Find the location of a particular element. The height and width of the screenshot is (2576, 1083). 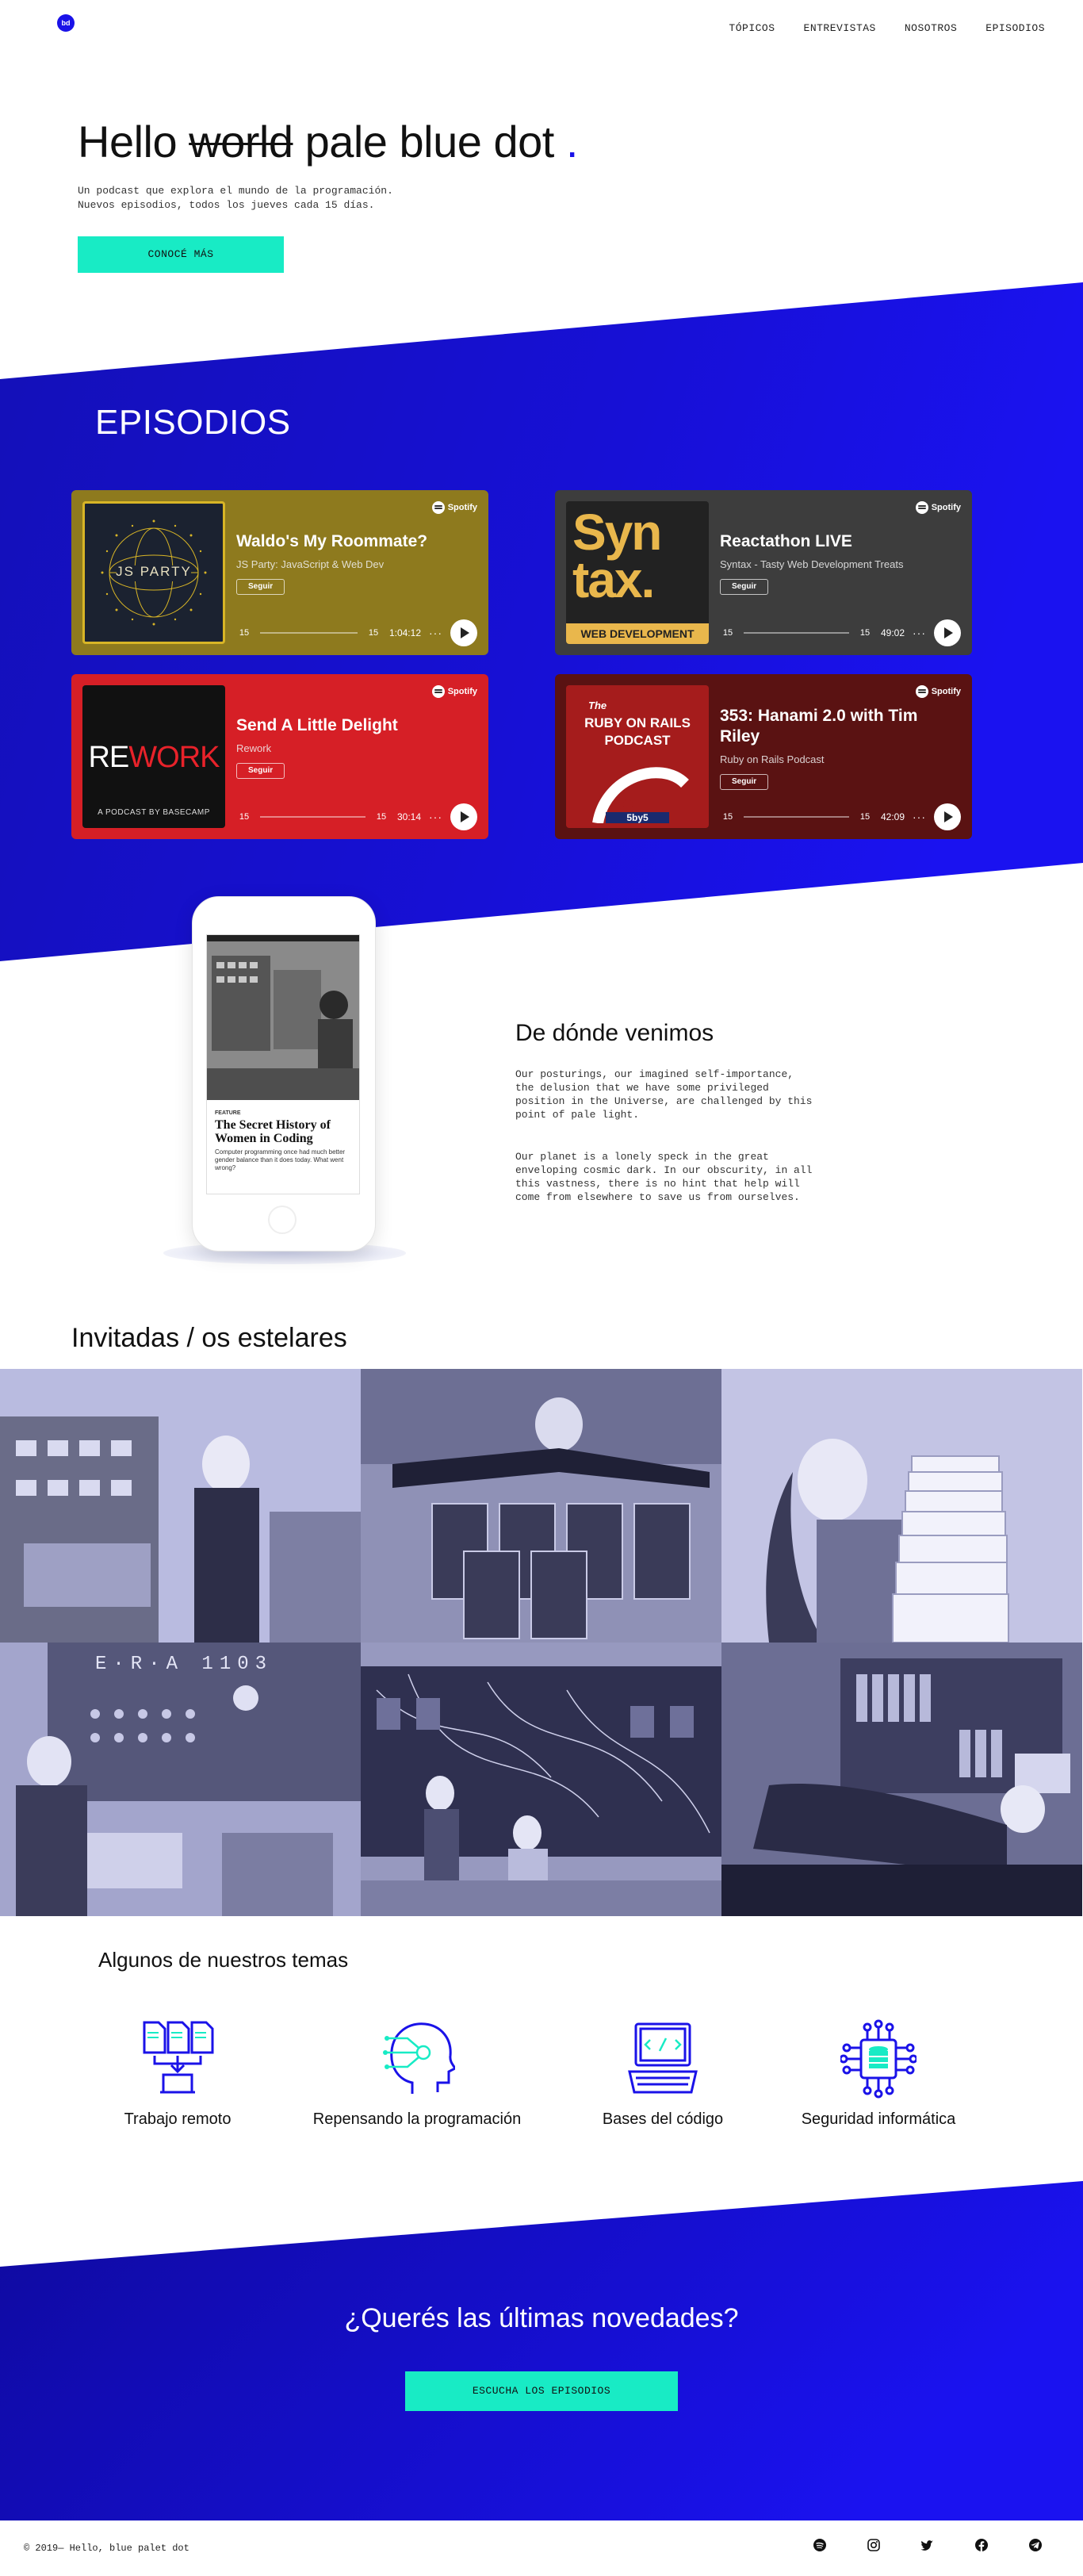

cover-text: Syn is located at coordinates (617, 532).